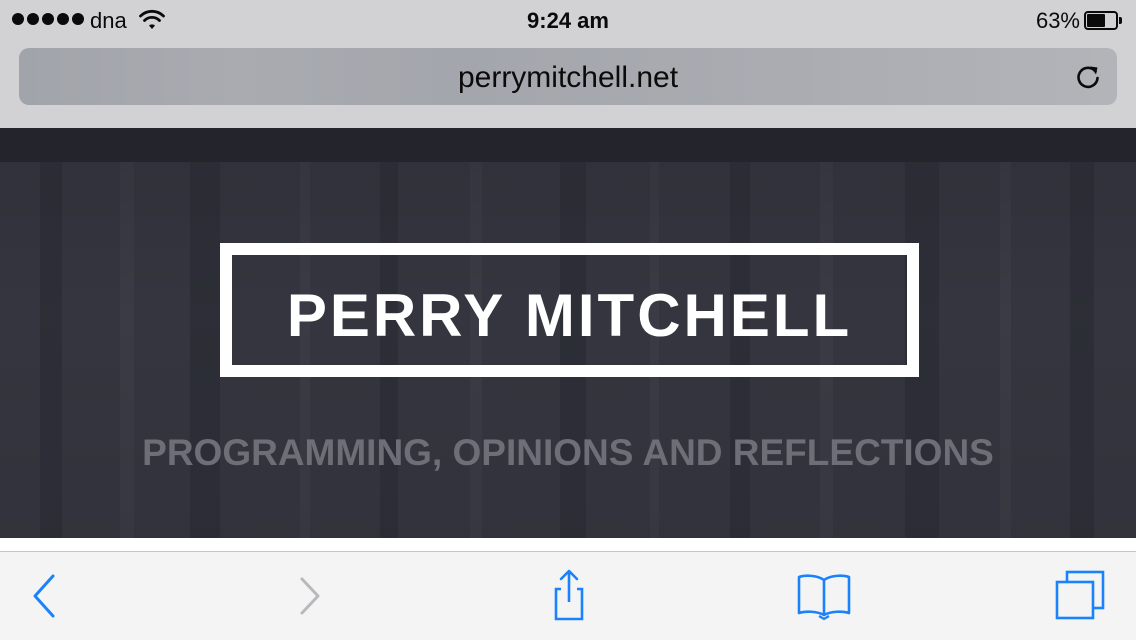 This screenshot has width=1136, height=640. I want to click on browser-toolbar, so click(568, 595).